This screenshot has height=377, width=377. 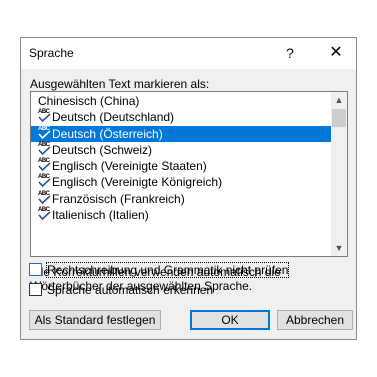 What do you see at coordinates (339, 118) in the screenshot?
I see `scroll-thumb` at bounding box center [339, 118].